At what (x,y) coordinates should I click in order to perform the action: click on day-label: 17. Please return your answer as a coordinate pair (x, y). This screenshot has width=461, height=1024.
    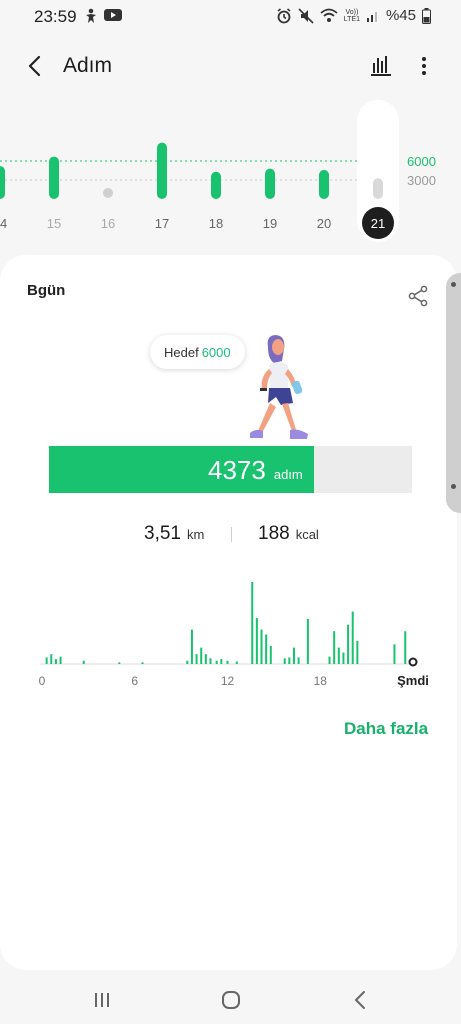
    Looking at the image, I should click on (162, 223).